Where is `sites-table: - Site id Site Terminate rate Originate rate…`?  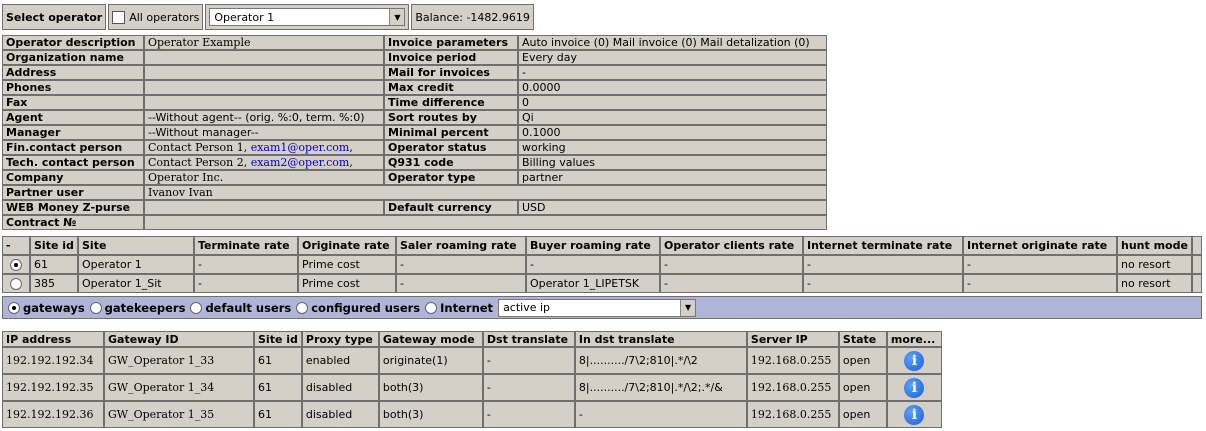
sites-table: - Site id Site Terminate rate Originate rate… is located at coordinates (602, 264).